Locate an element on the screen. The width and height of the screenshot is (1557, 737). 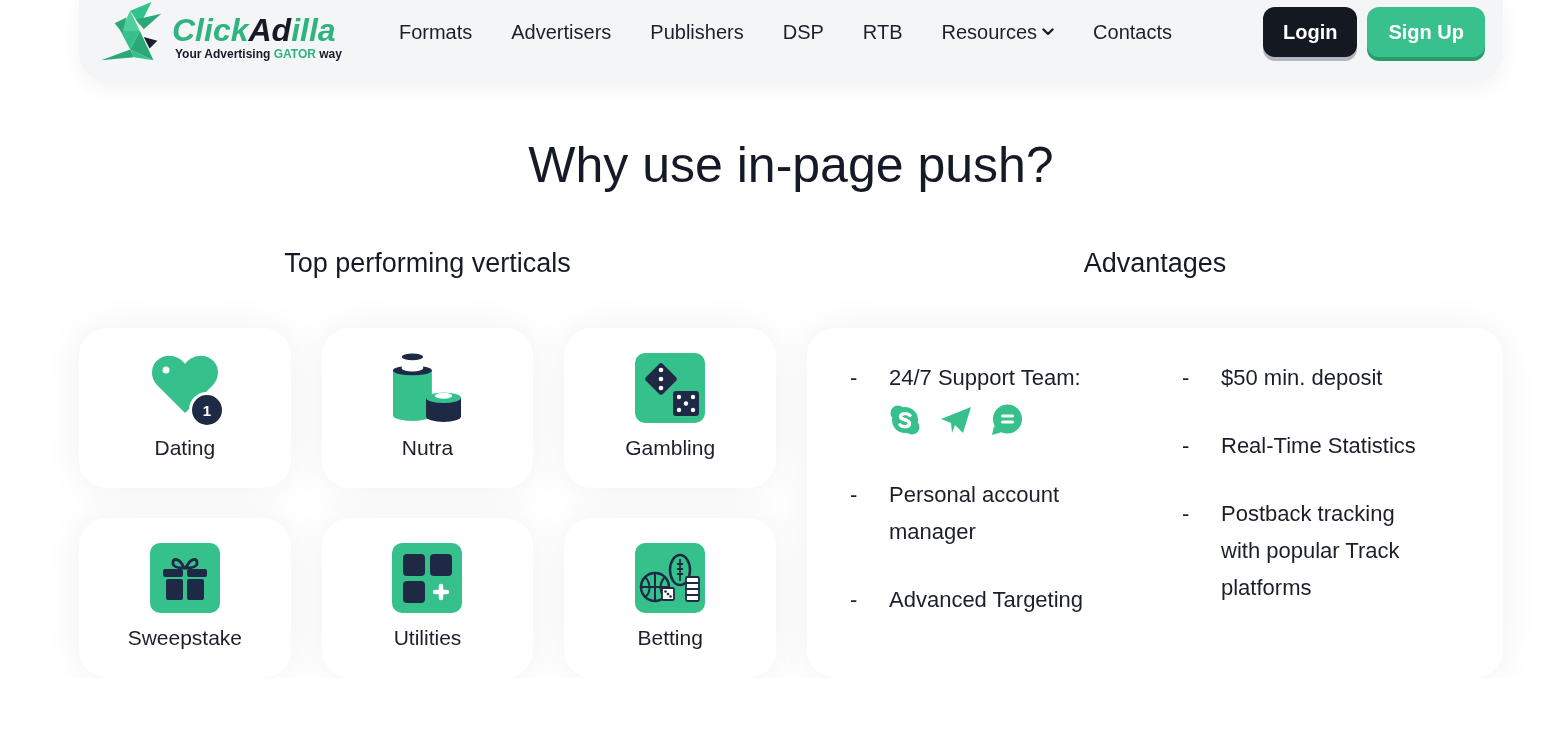
nav-link: Advertisers is located at coordinates (561, 32).